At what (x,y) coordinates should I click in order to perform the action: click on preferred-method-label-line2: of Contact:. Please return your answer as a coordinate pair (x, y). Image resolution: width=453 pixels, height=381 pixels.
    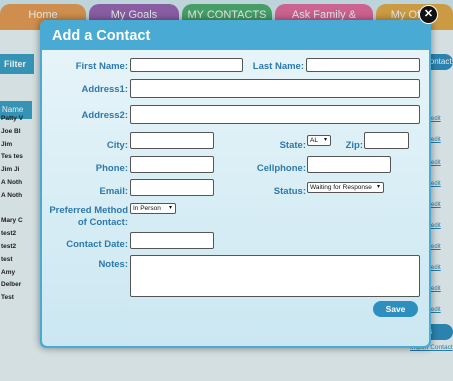
    Looking at the image, I should click on (102, 222).